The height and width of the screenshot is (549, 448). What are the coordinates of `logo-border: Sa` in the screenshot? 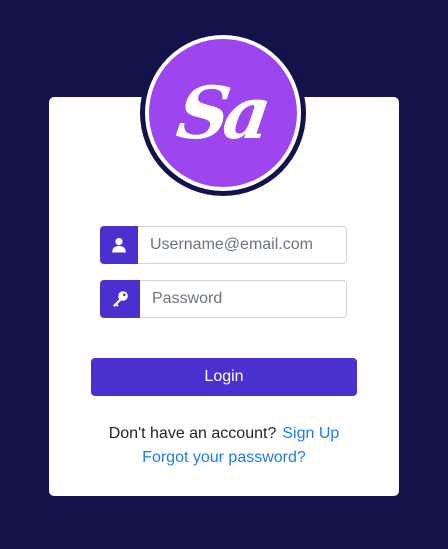 It's located at (223, 113).